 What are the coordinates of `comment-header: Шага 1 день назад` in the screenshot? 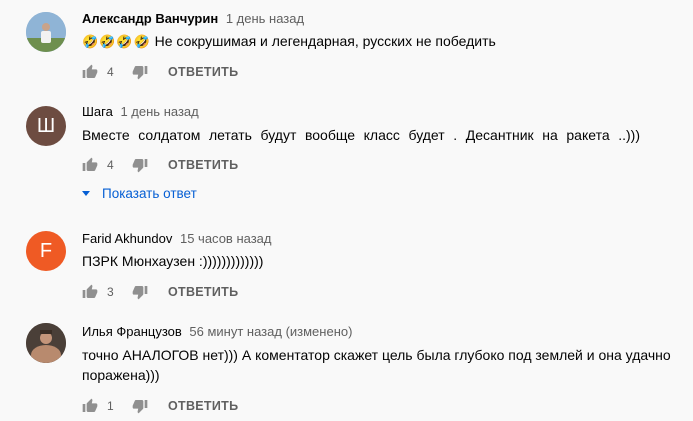 It's located at (140, 112).